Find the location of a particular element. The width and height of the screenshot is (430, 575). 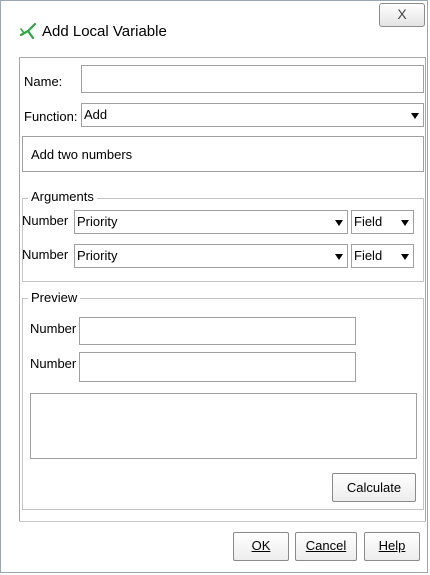

function-label: Function: is located at coordinates (51, 116).